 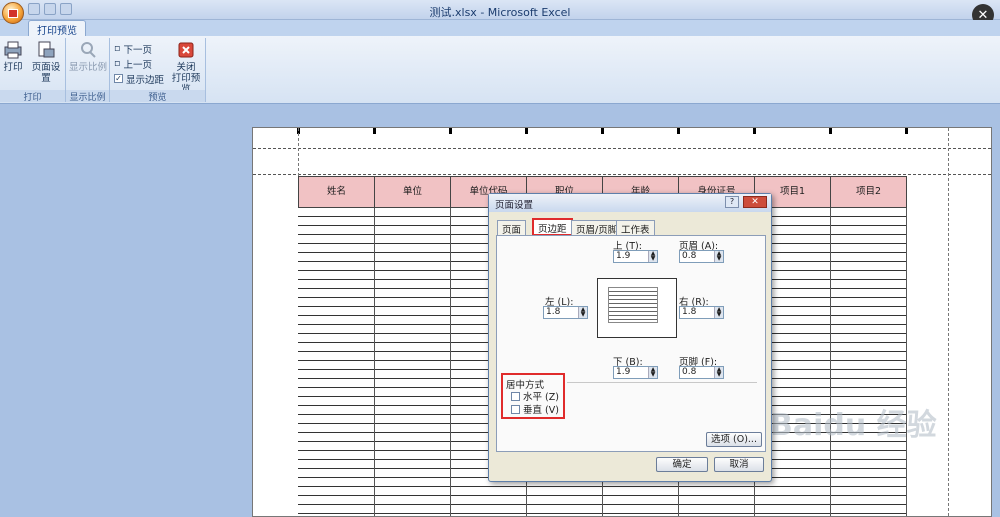 What do you see at coordinates (597, 228) in the screenshot?
I see `tab-header-footer: 页眉/页脚` at bounding box center [597, 228].